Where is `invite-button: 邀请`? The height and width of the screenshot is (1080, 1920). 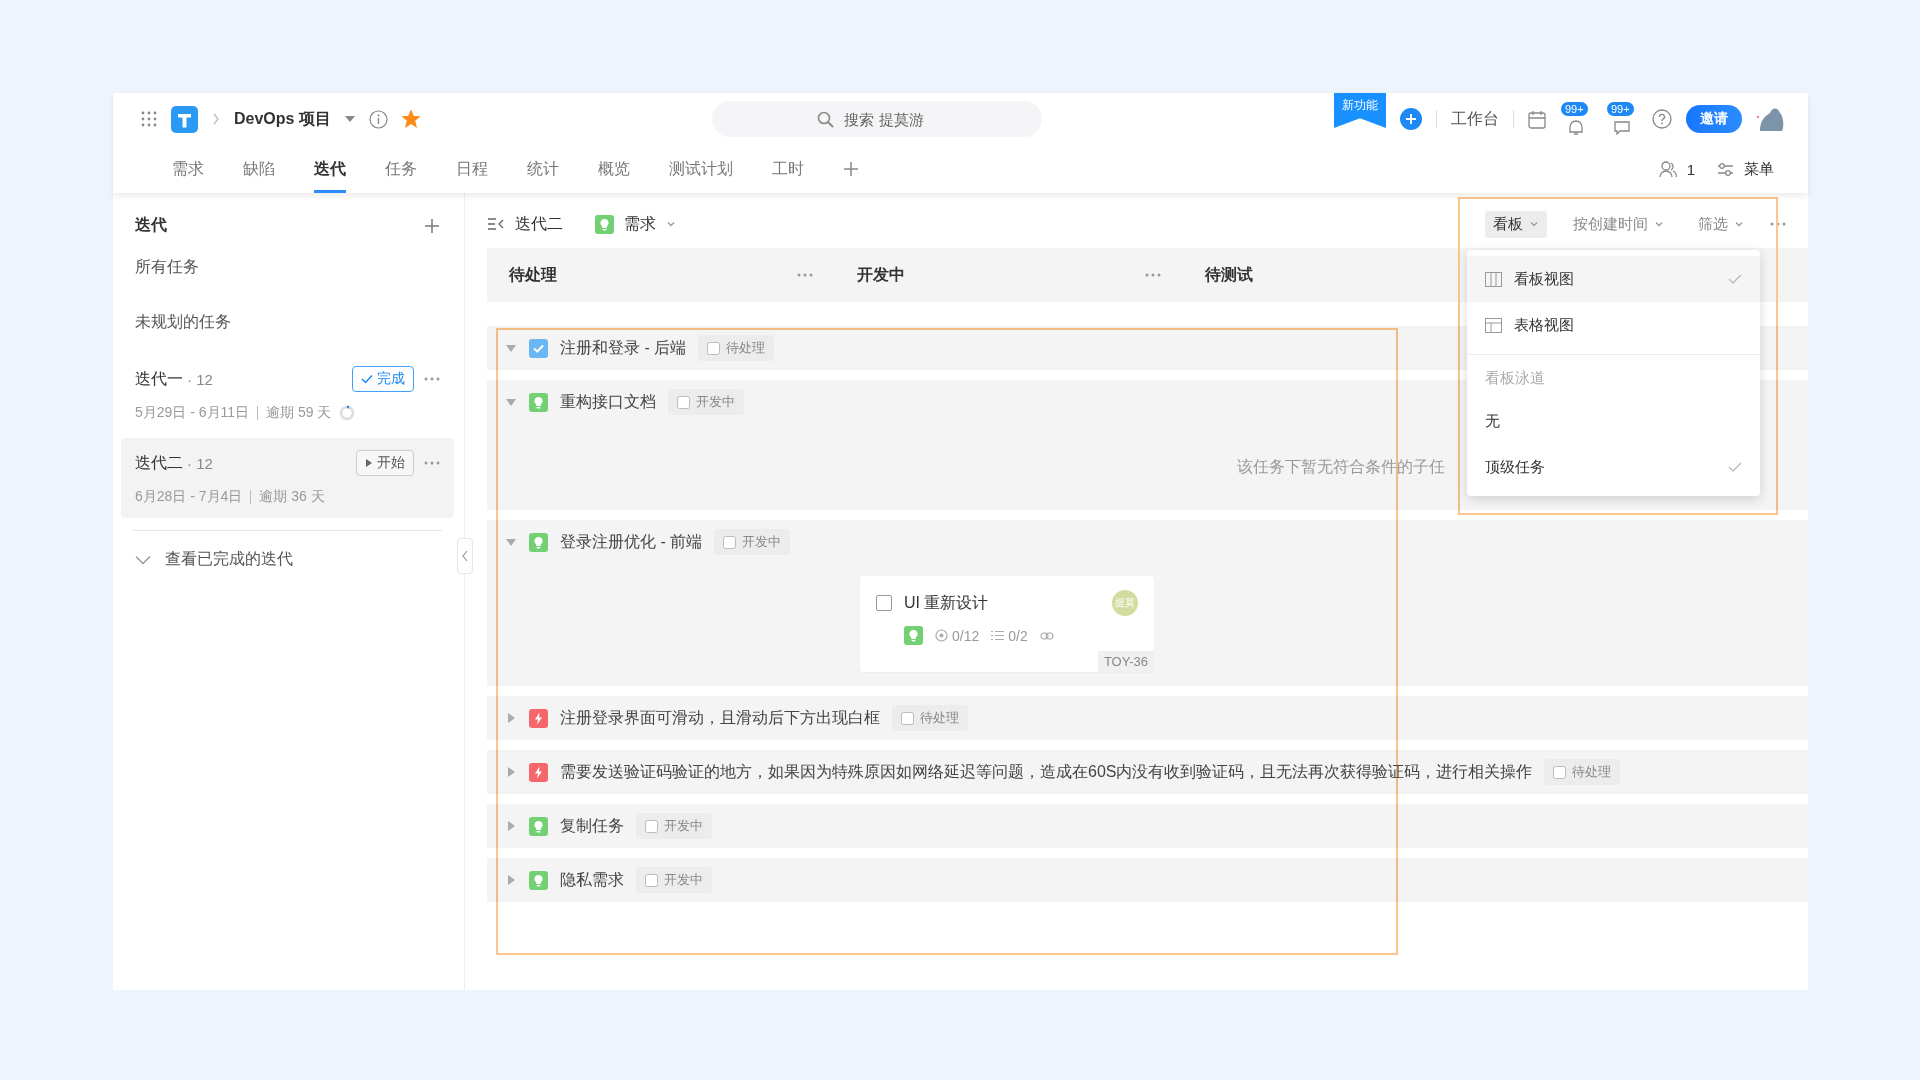
invite-button: 邀请 is located at coordinates (1714, 119).